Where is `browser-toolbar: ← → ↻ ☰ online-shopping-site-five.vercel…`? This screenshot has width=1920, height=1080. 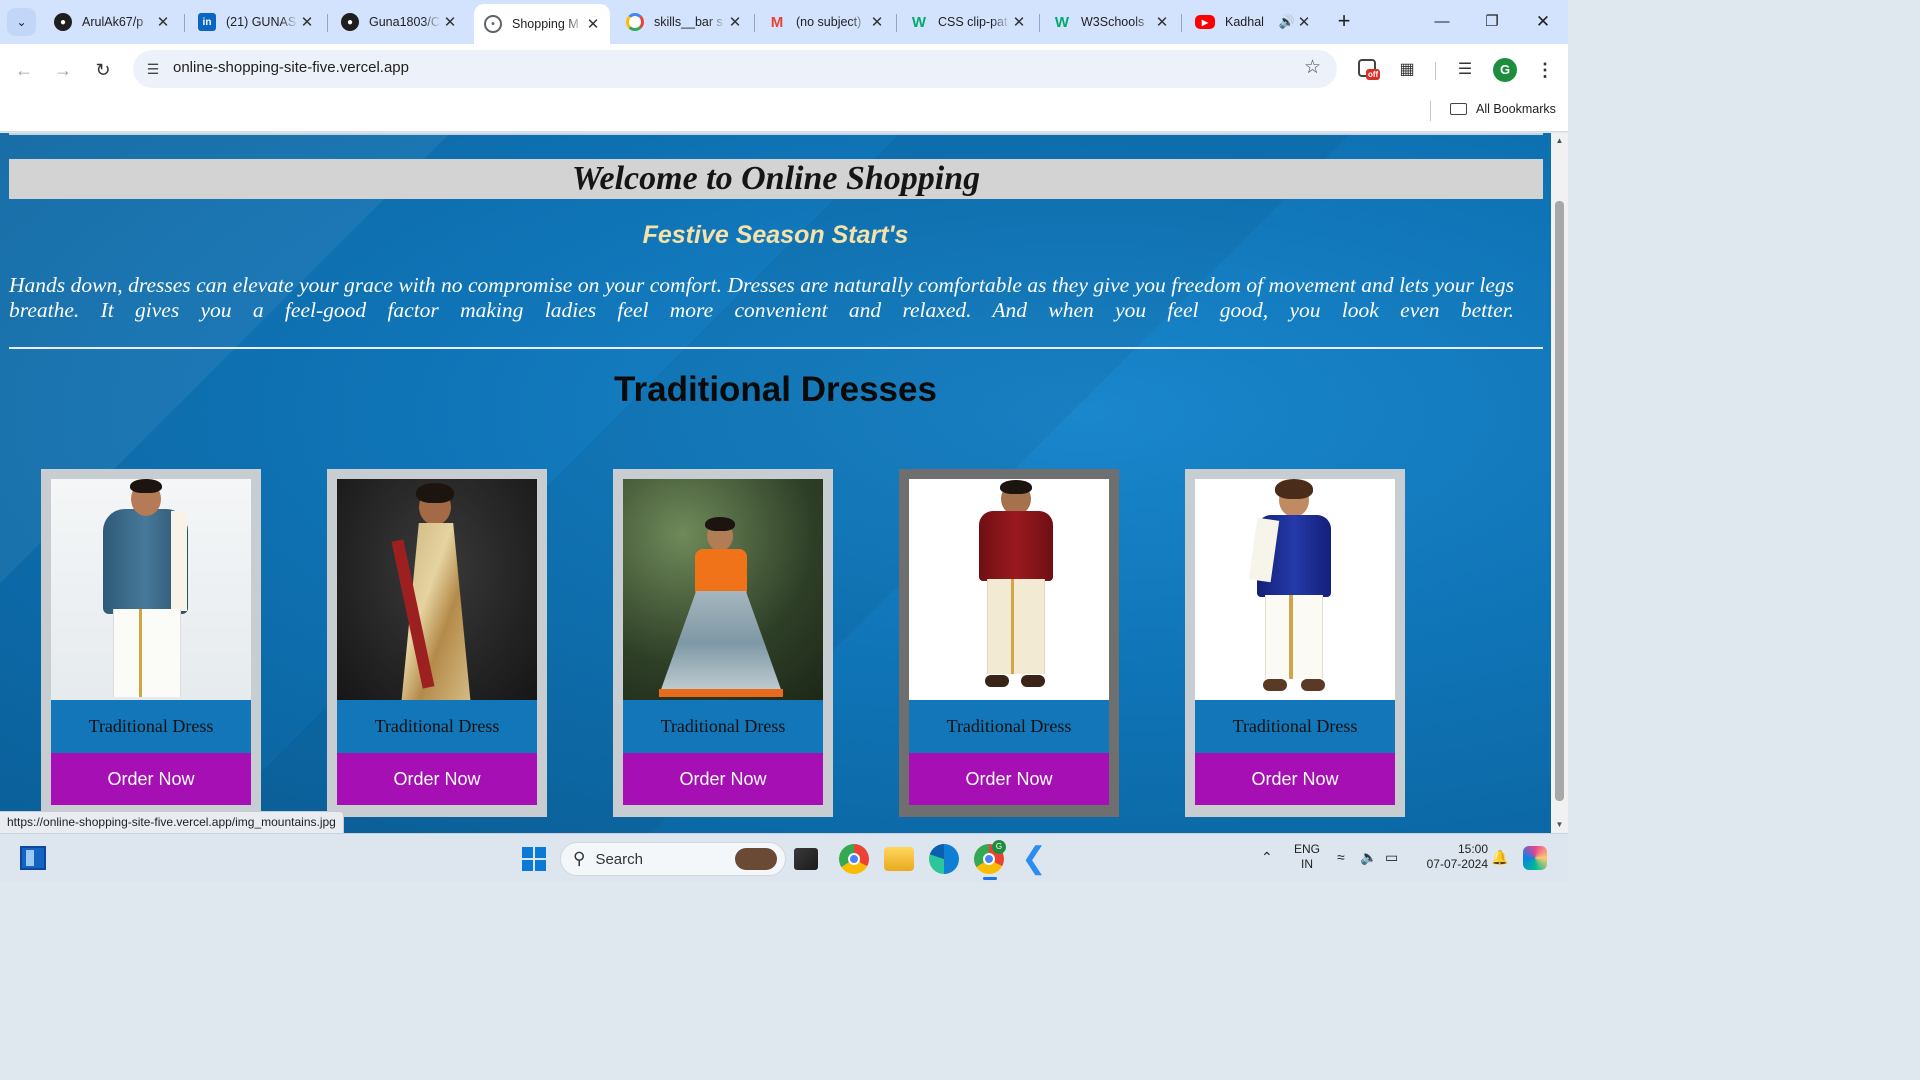
browser-toolbar: ← → ↻ ☰ online-shopping-site-five.vercel… is located at coordinates (784, 69).